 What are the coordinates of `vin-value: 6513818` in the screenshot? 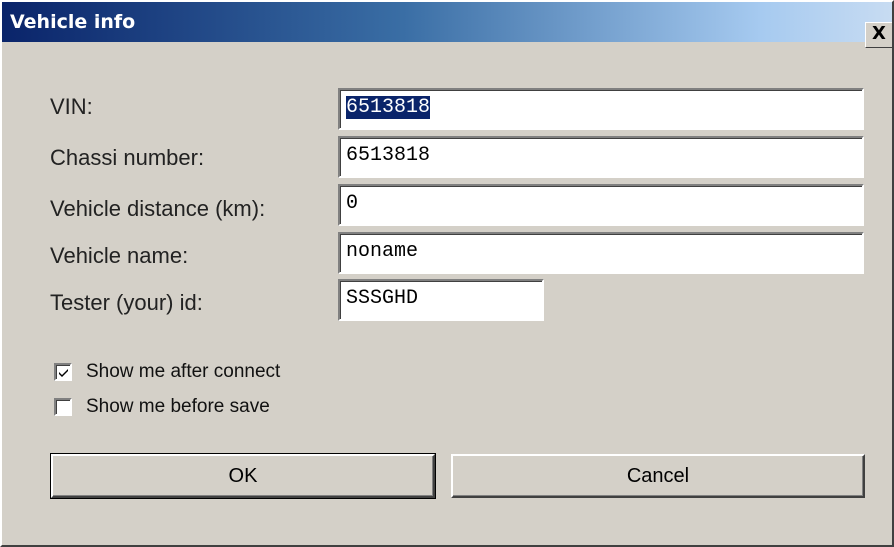 It's located at (388, 107).